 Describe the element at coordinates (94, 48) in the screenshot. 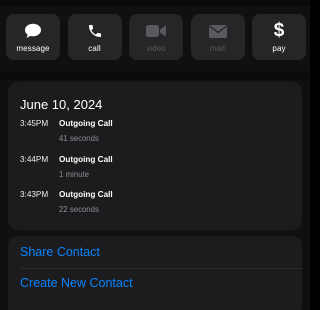

I see `call-label: call` at that location.